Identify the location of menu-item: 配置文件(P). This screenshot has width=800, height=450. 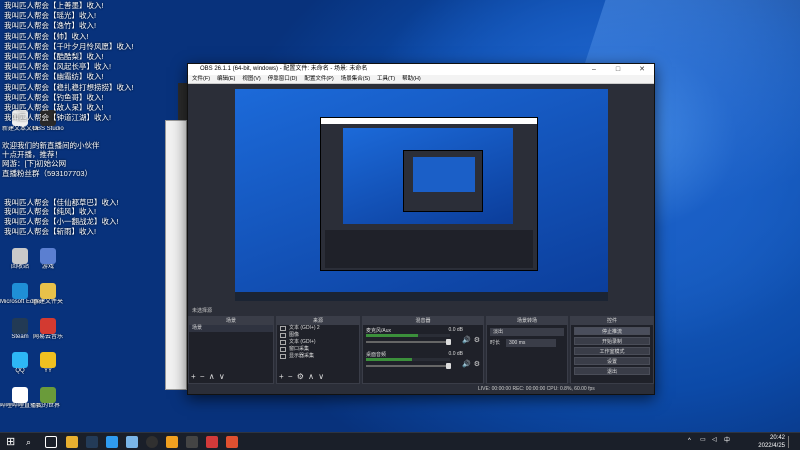
(318, 79).